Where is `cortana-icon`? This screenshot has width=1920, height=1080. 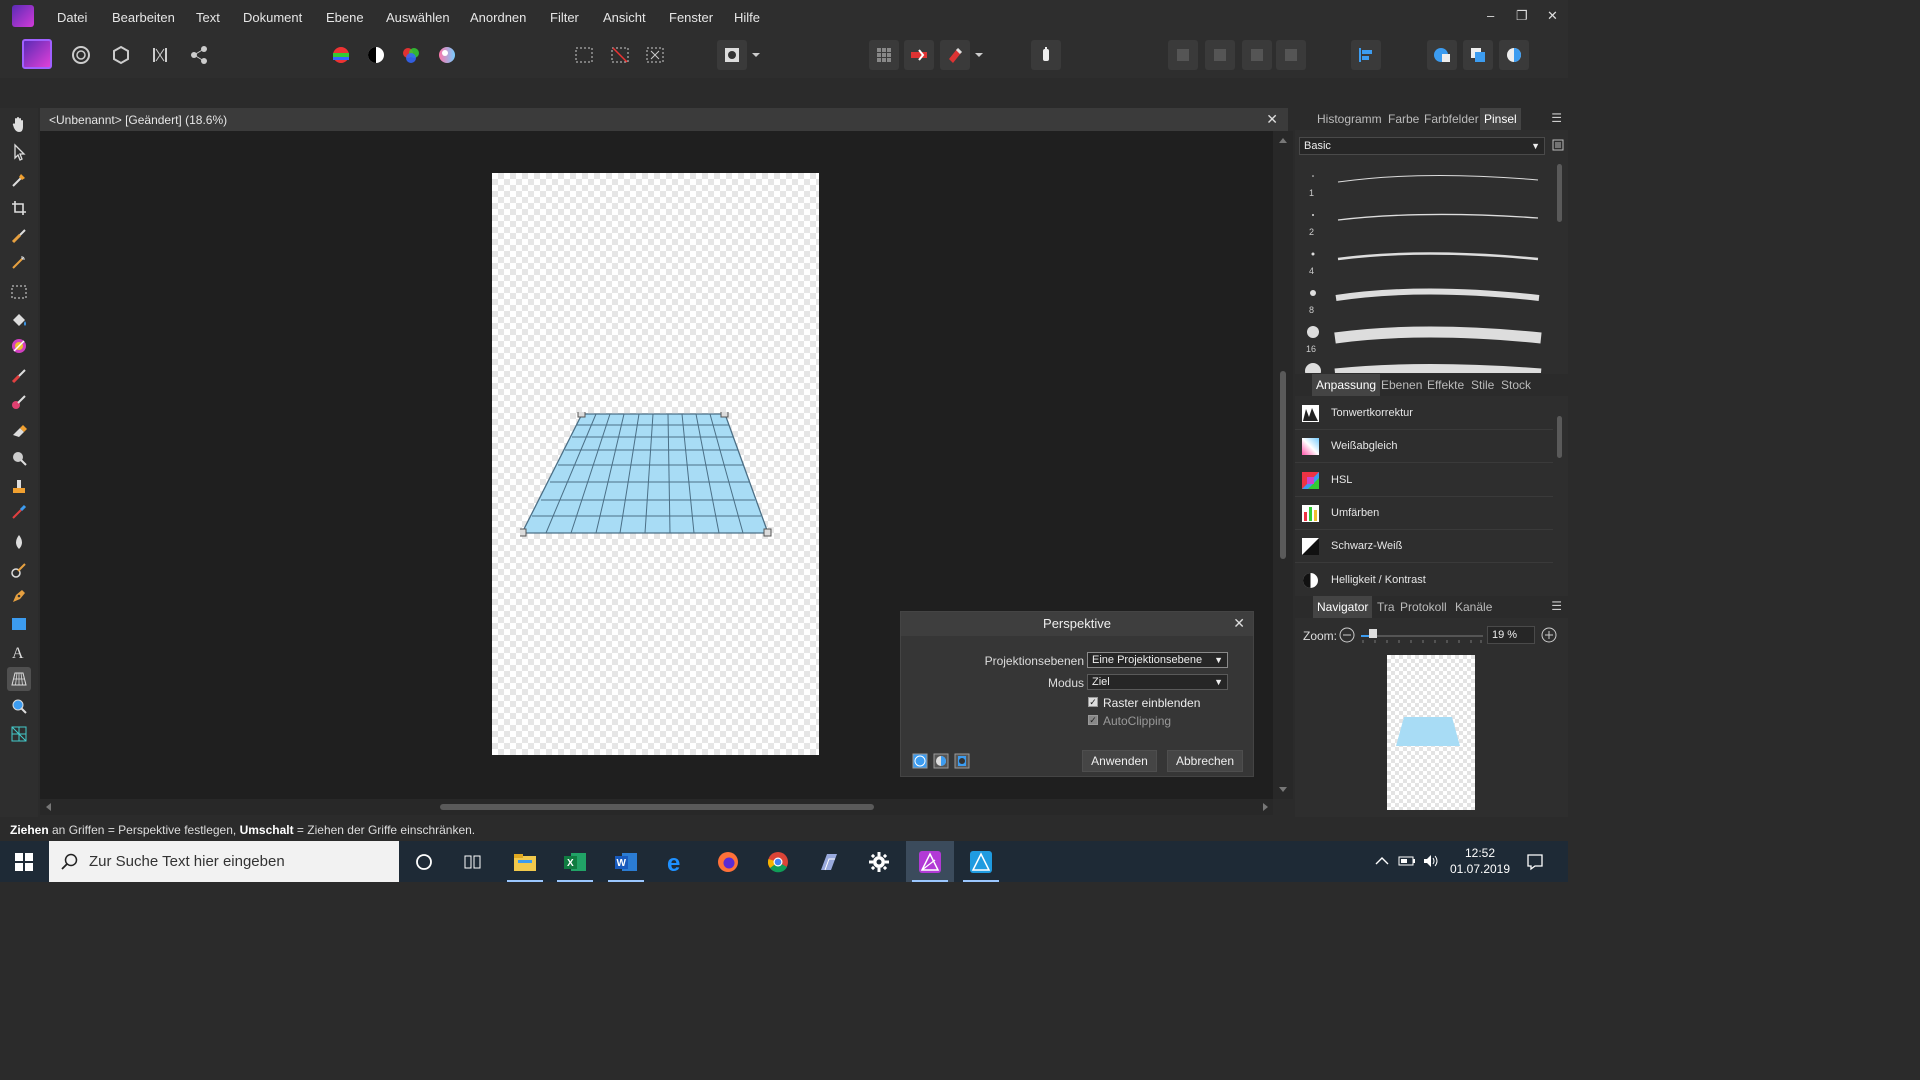 cortana-icon is located at coordinates (424, 861).